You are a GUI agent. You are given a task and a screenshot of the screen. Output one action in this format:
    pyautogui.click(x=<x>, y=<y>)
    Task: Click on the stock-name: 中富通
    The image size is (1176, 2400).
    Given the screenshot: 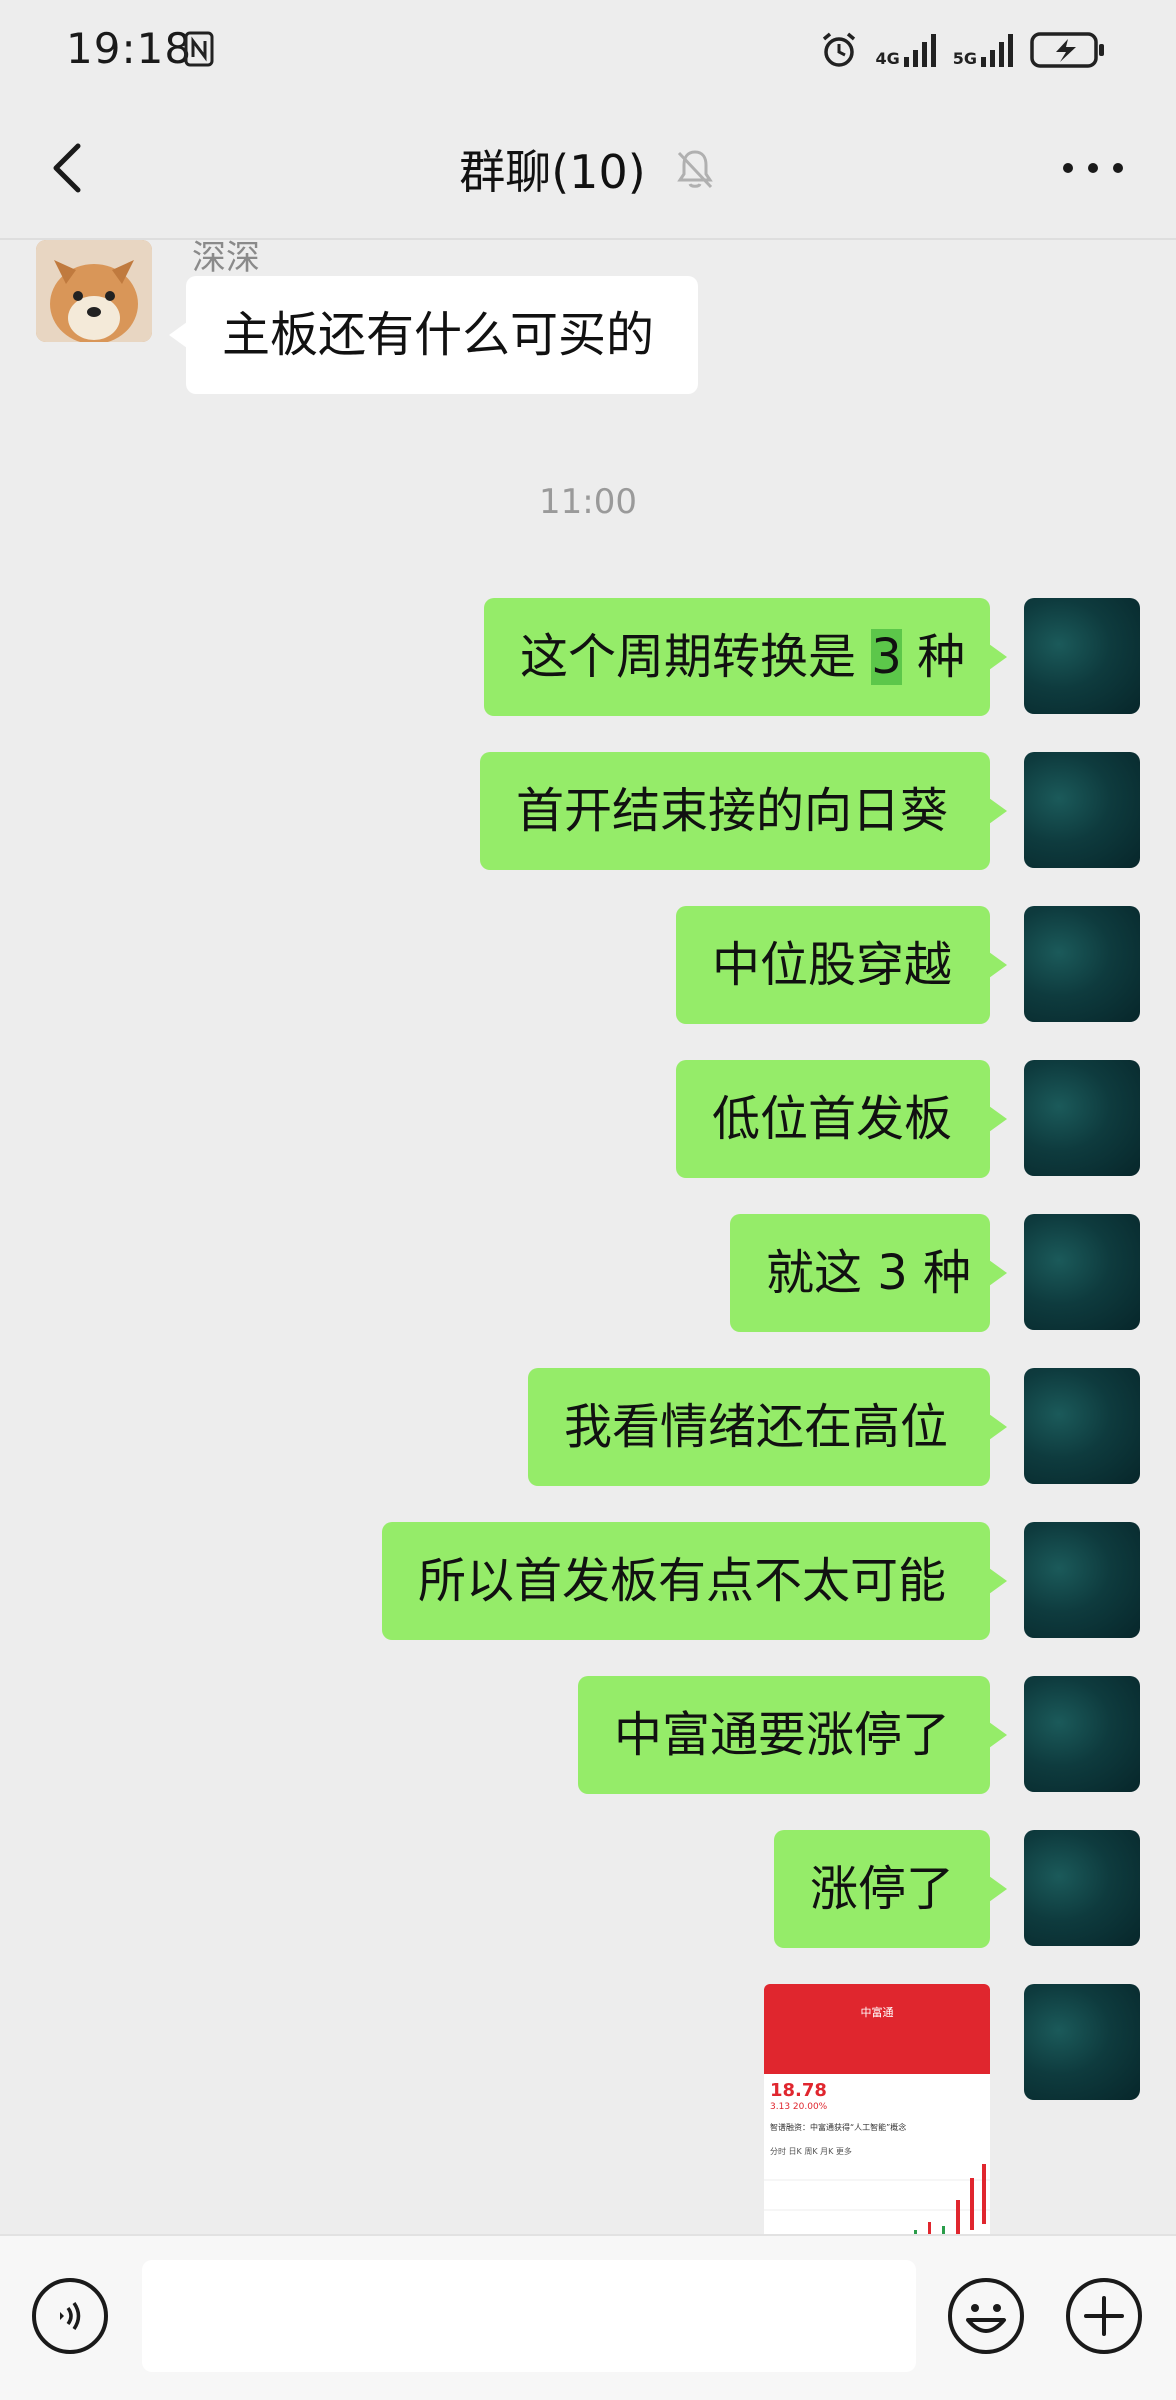 What is the action you would take?
    pyautogui.click(x=877, y=2012)
    